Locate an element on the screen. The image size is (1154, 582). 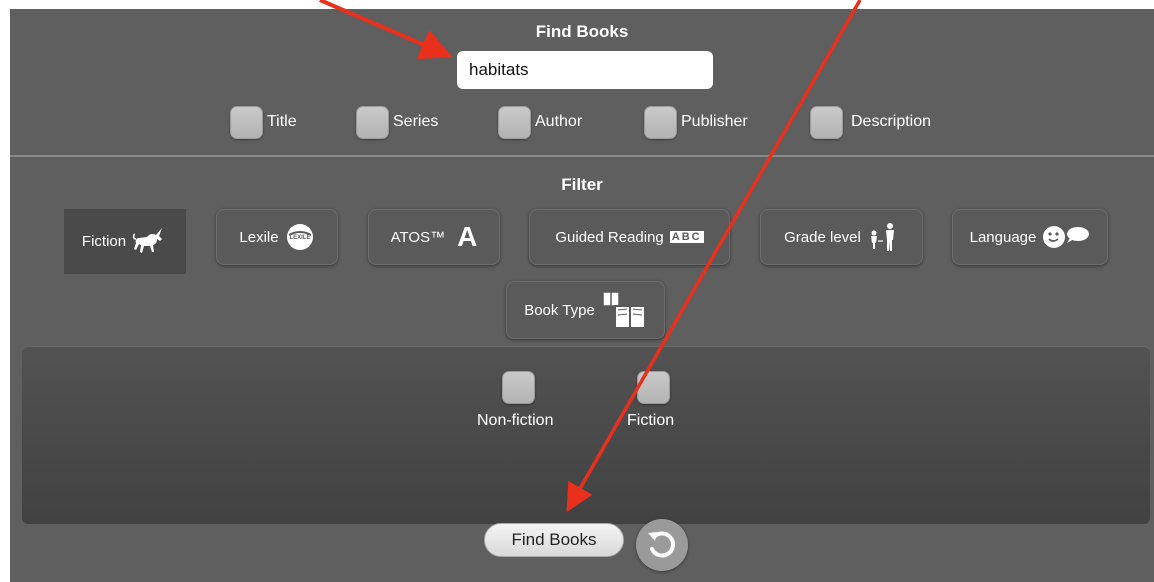
search-field-series: Series is located at coordinates (397, 122).